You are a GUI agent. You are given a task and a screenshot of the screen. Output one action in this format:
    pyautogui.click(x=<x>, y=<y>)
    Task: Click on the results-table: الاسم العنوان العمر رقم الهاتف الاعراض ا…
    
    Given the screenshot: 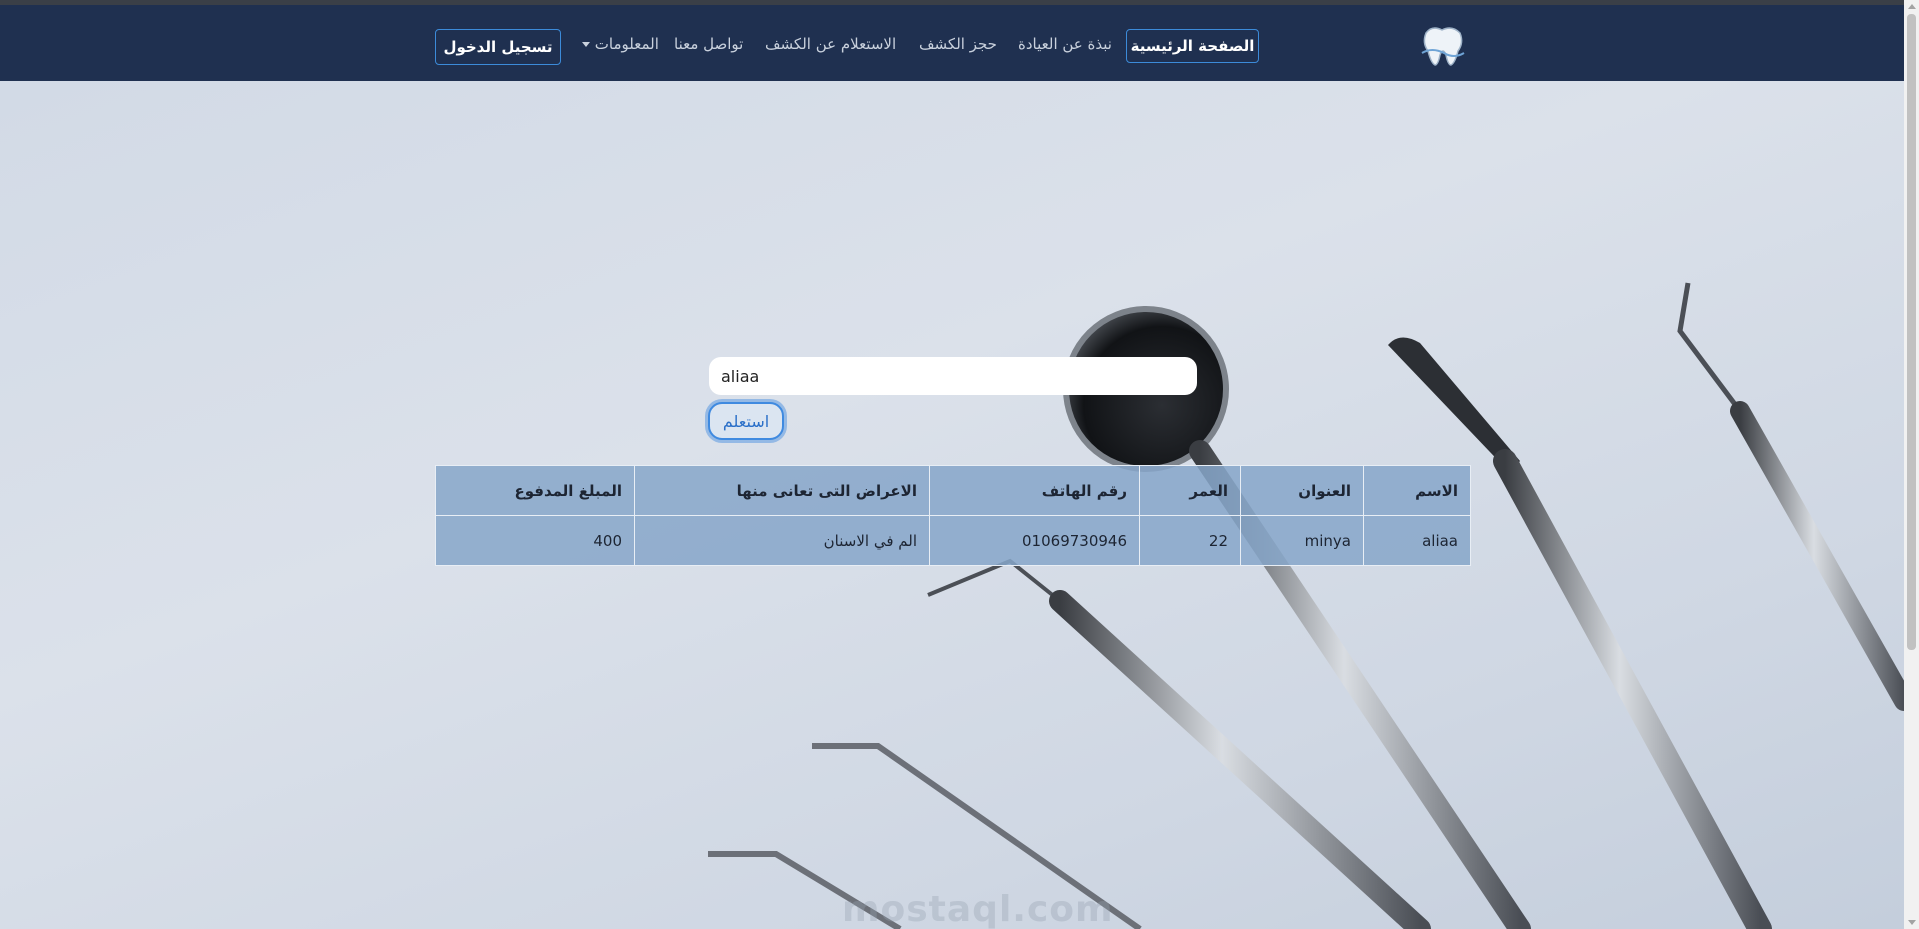 What is the action you would take?
    pyautogui.click(x=953, y=515)
    